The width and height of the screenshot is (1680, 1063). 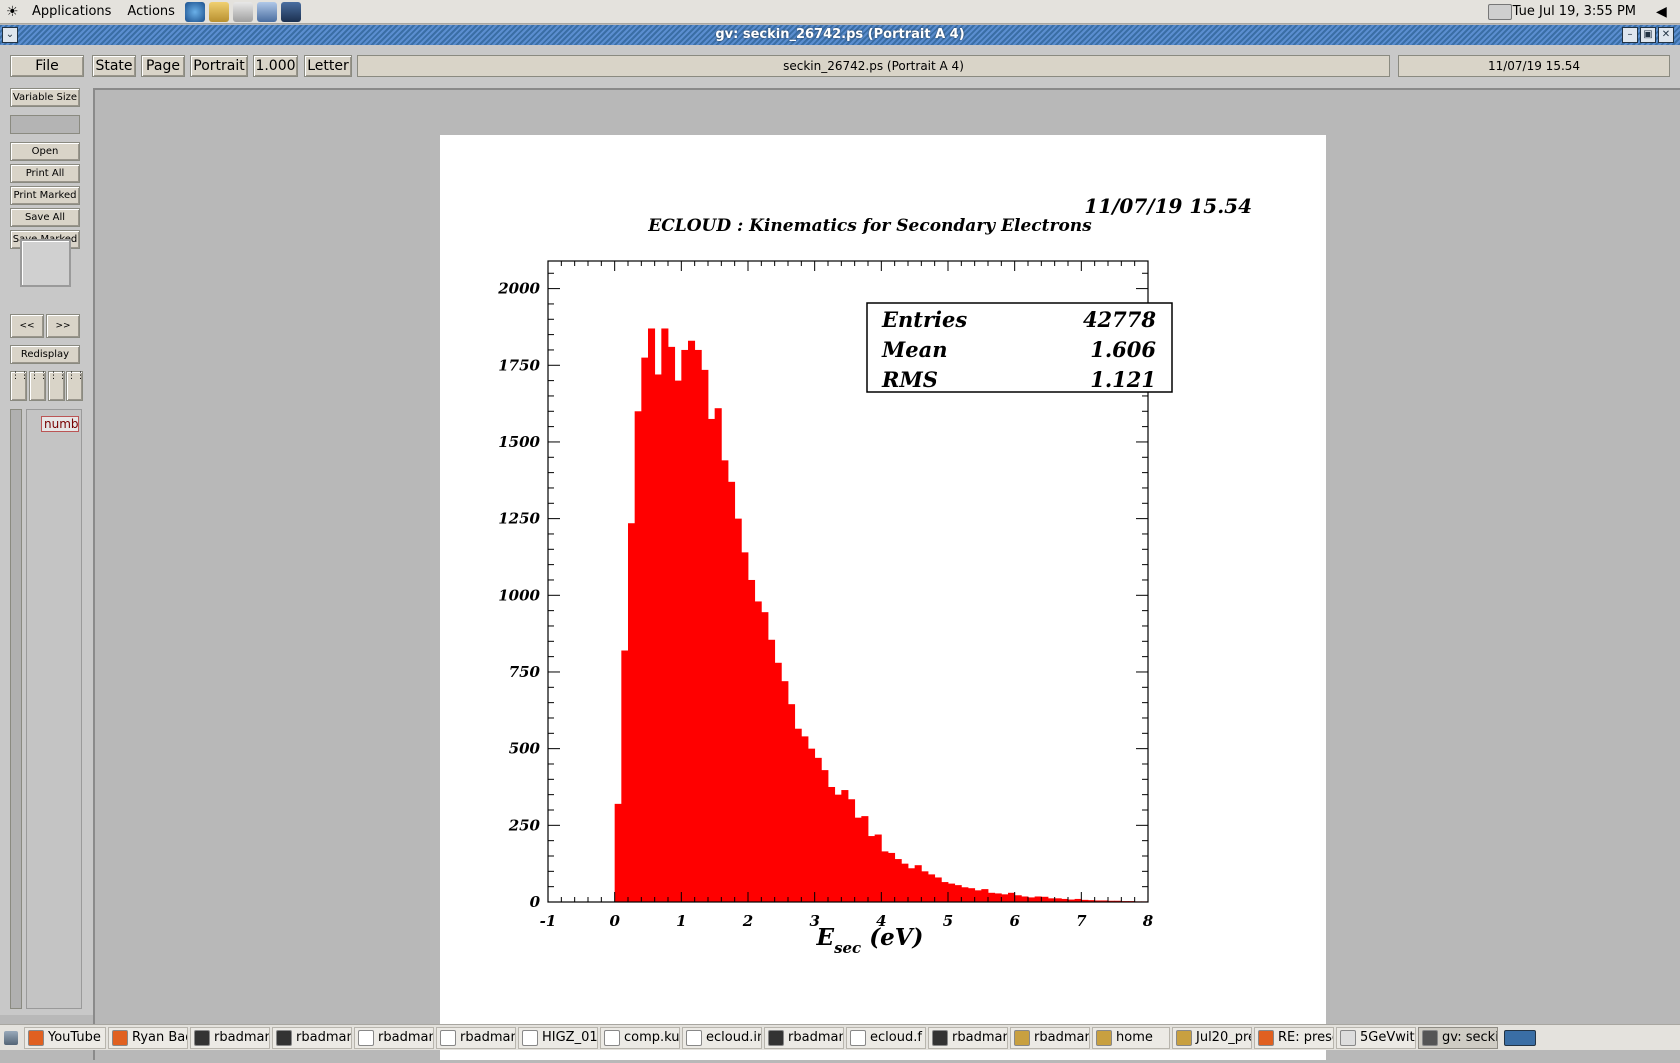 I want to click on x-tick-label: 7, so click(x=1081, y=921).